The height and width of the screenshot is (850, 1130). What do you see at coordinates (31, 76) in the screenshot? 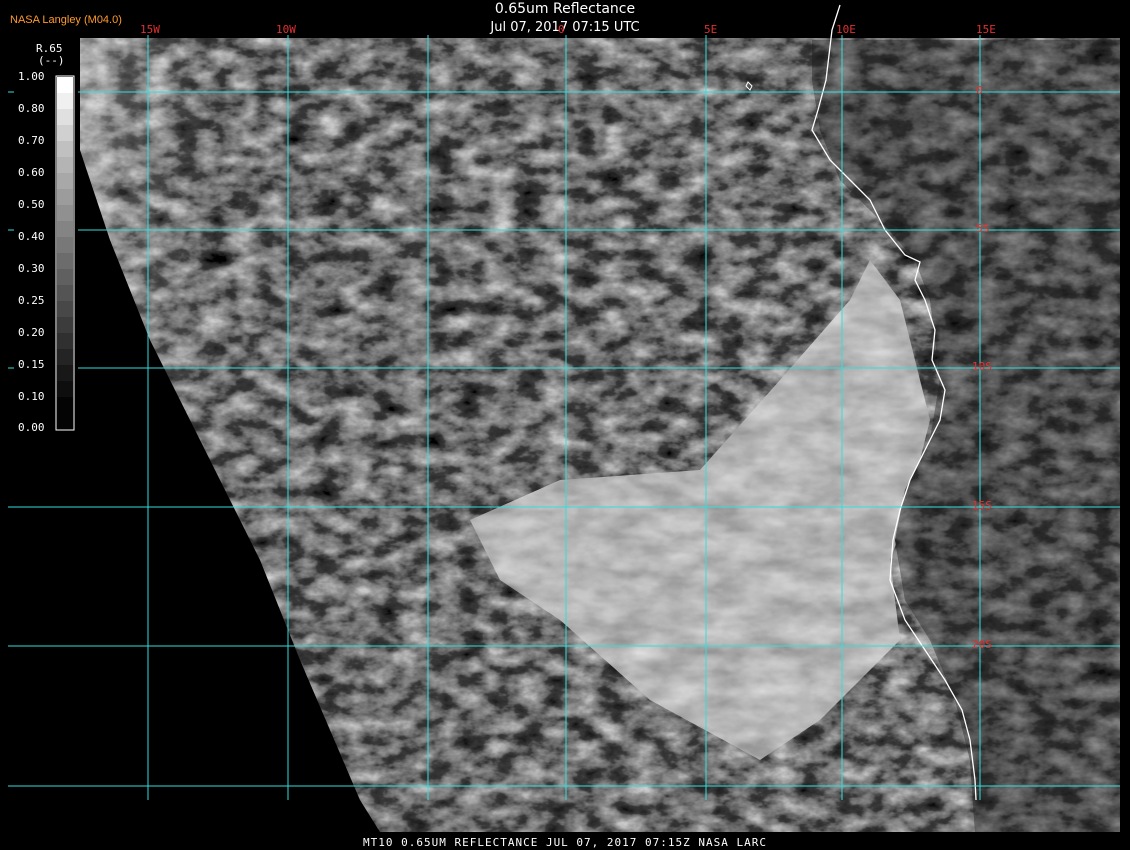
I see `legend-tick: 1.00` at bounding box center [31, 76].